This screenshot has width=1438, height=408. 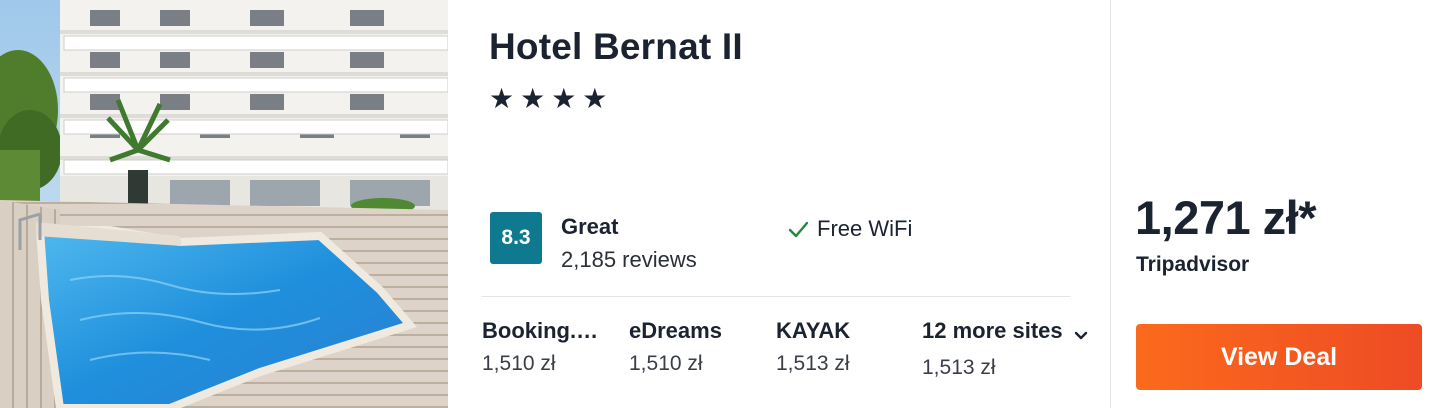 I want to click on site-offer-edreams: eDreams 1,510 zł, so click(x=694, y=347).